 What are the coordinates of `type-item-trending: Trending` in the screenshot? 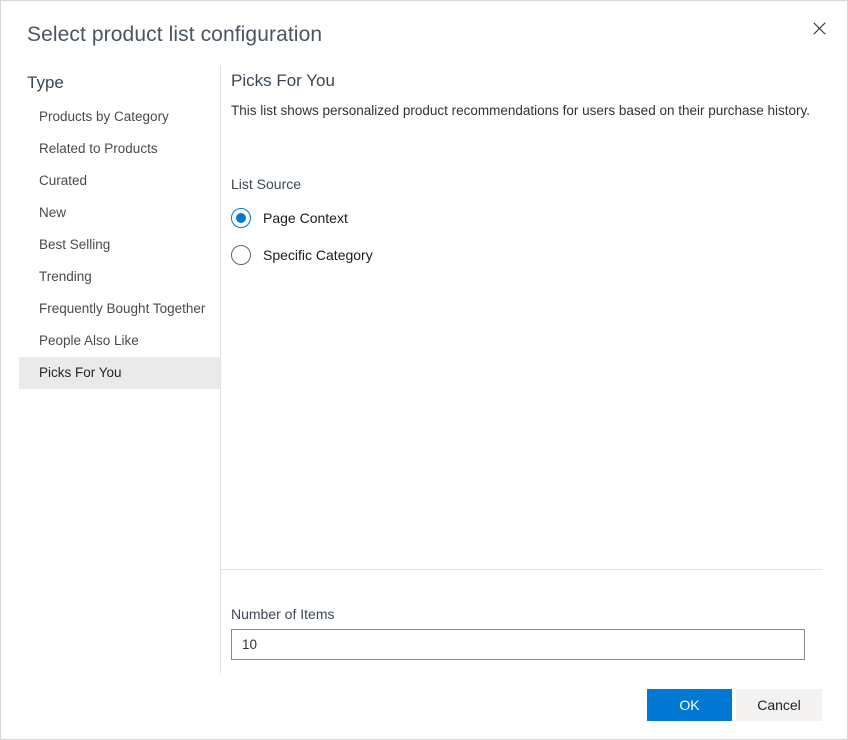 It's located at (119, 277).